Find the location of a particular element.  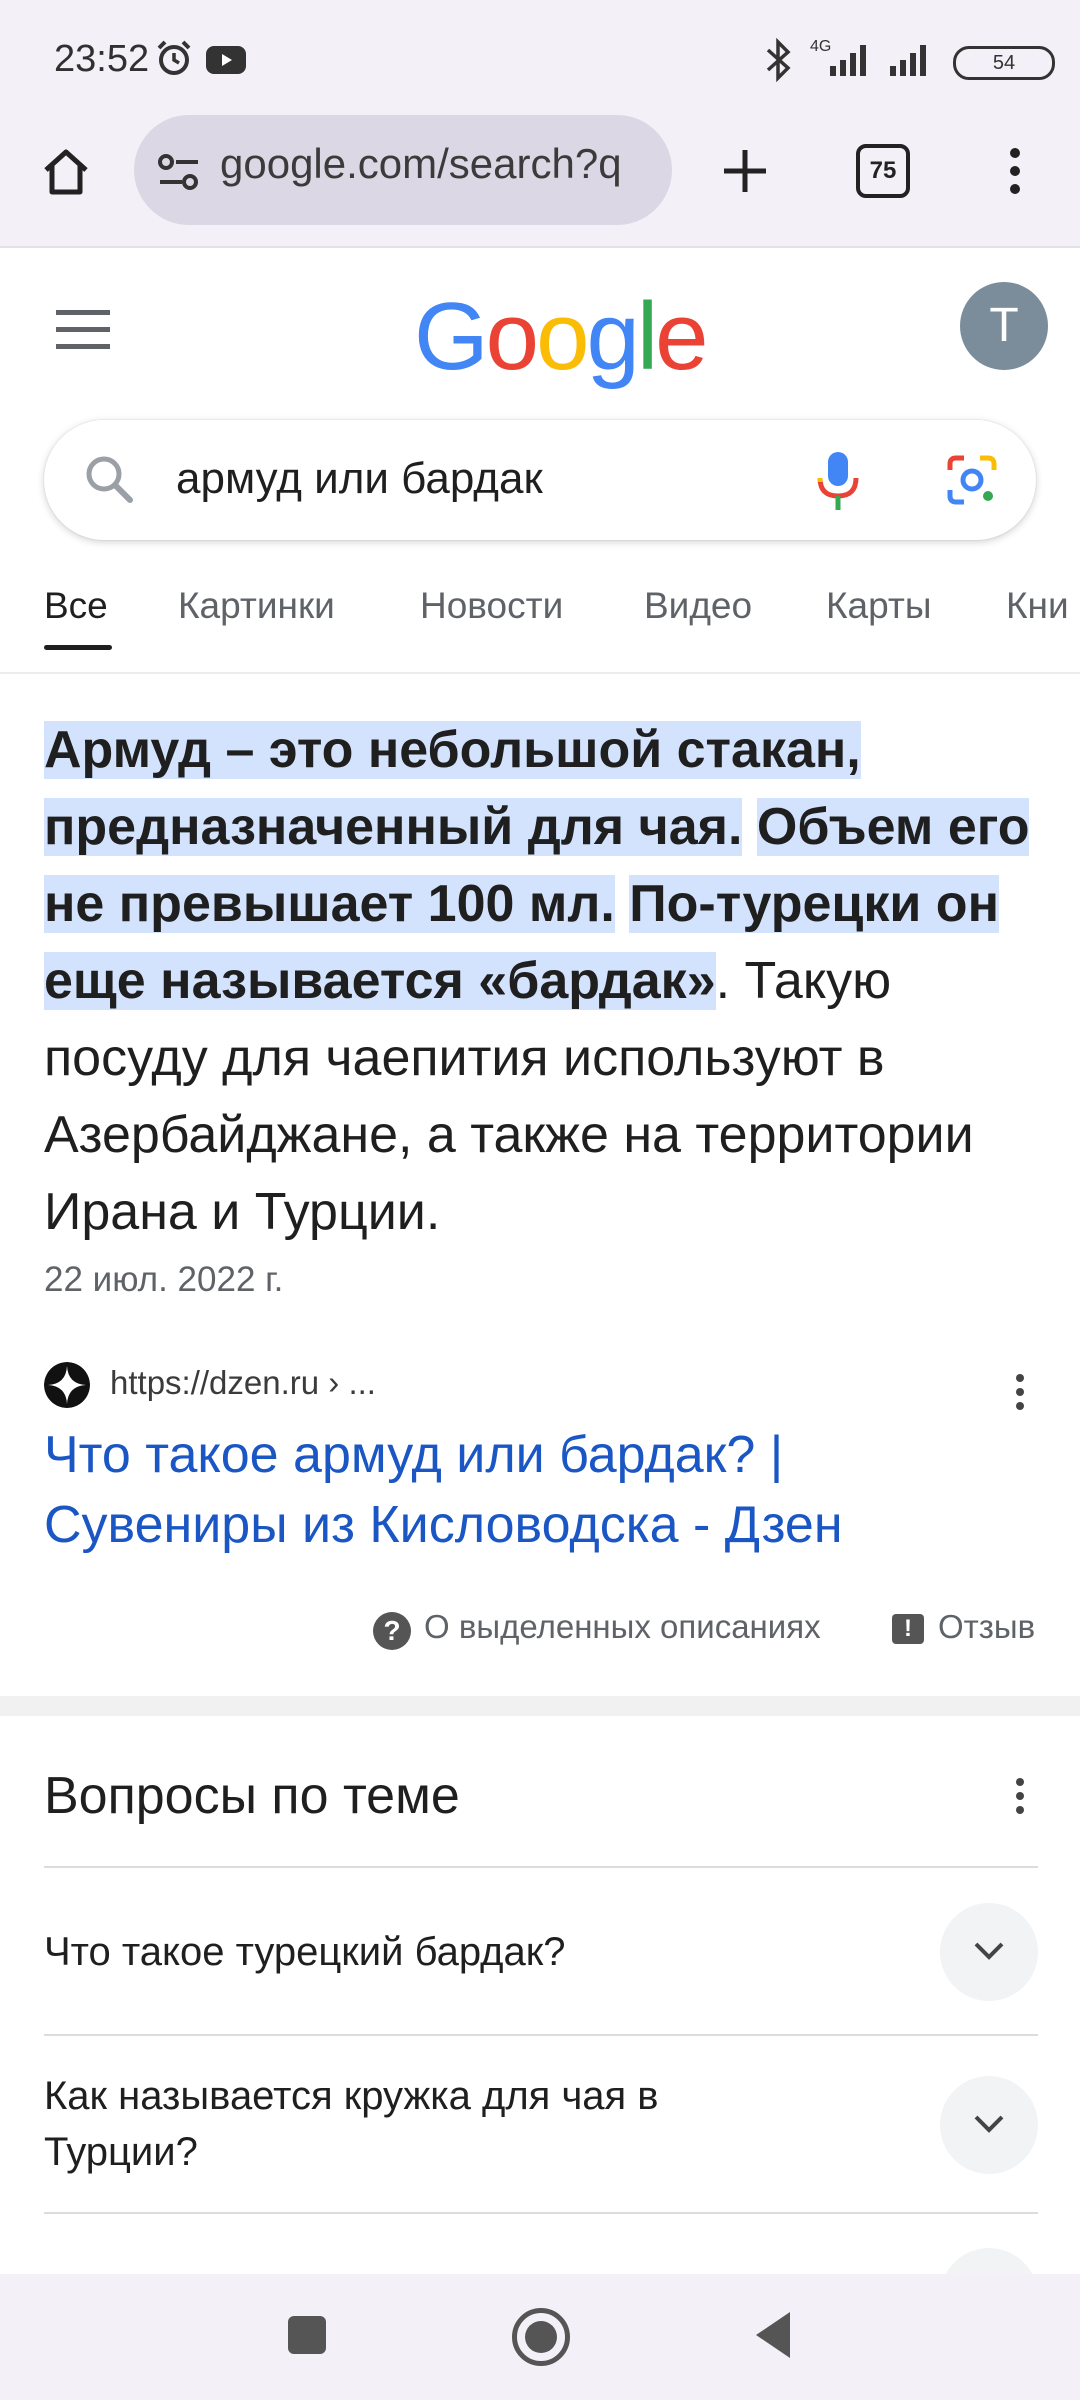

paa-question: Как называется кружка для чая в Турции? is located at coordinates (414, 2124).